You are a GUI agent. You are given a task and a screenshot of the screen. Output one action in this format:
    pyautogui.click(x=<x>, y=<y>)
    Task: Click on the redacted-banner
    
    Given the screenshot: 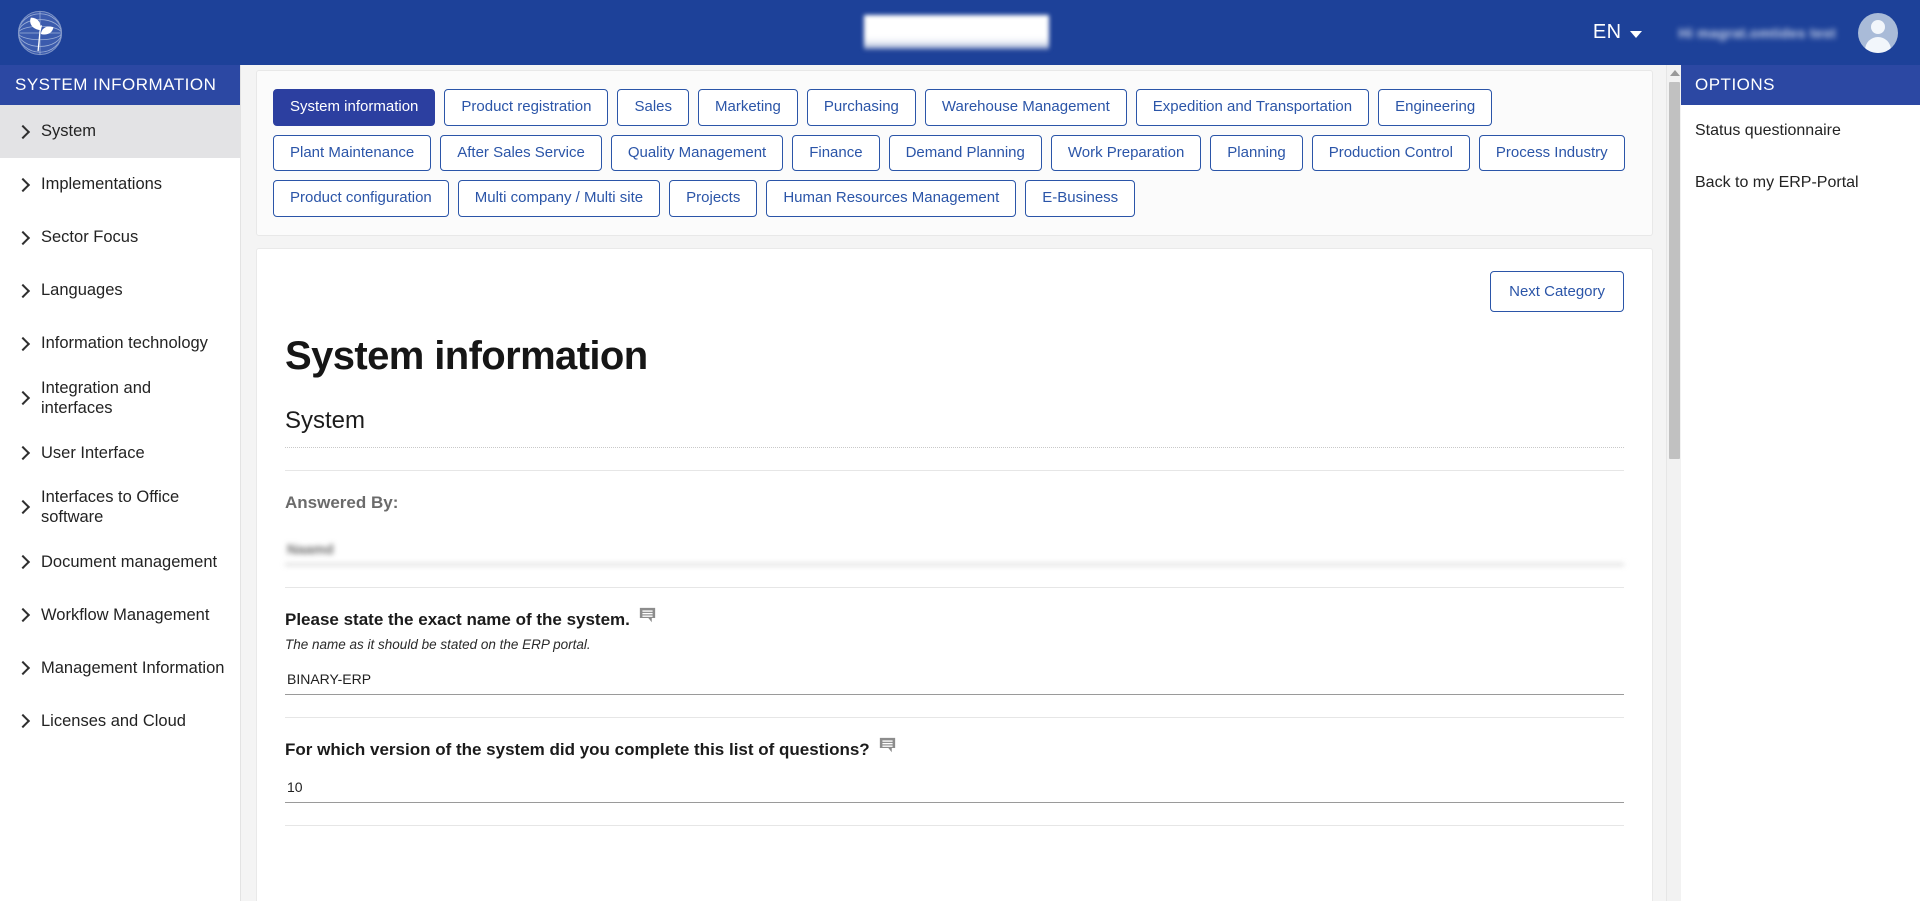 What is the action you would take?
    pyautogui.click(x=956, y=32)
    